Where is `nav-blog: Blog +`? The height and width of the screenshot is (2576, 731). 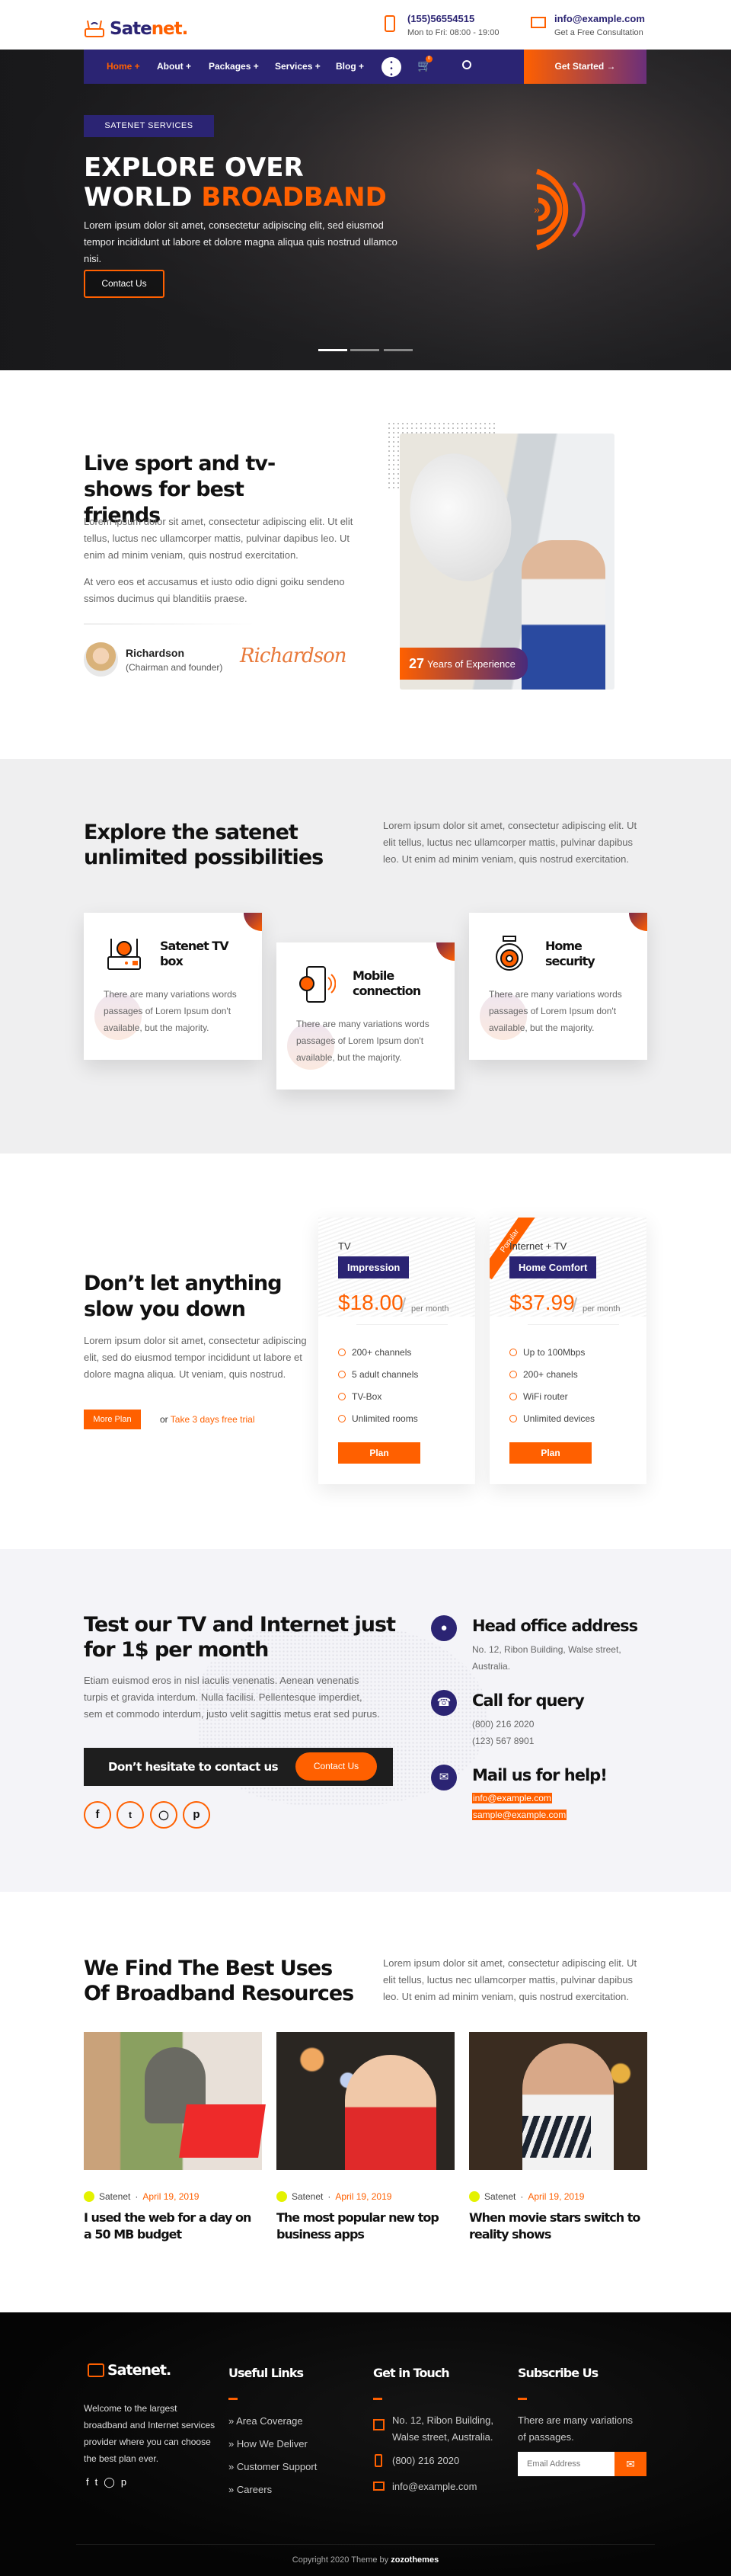
nav-blog: Blog + is located at coordinates (350, 67).